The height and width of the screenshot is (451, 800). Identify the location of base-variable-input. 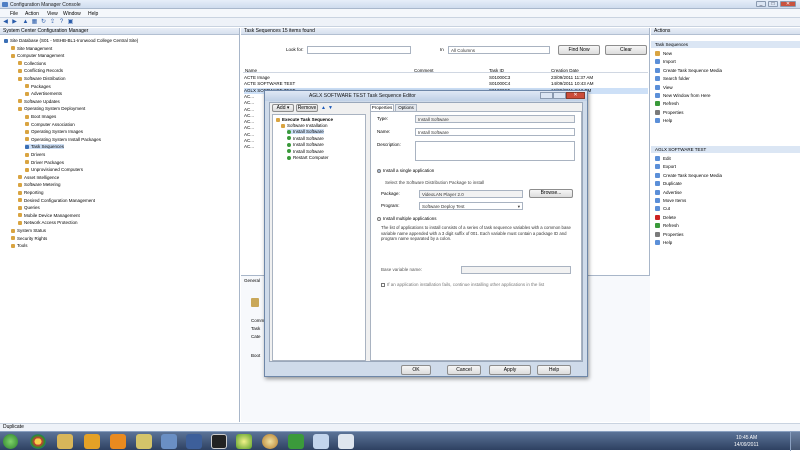
(516, 270).